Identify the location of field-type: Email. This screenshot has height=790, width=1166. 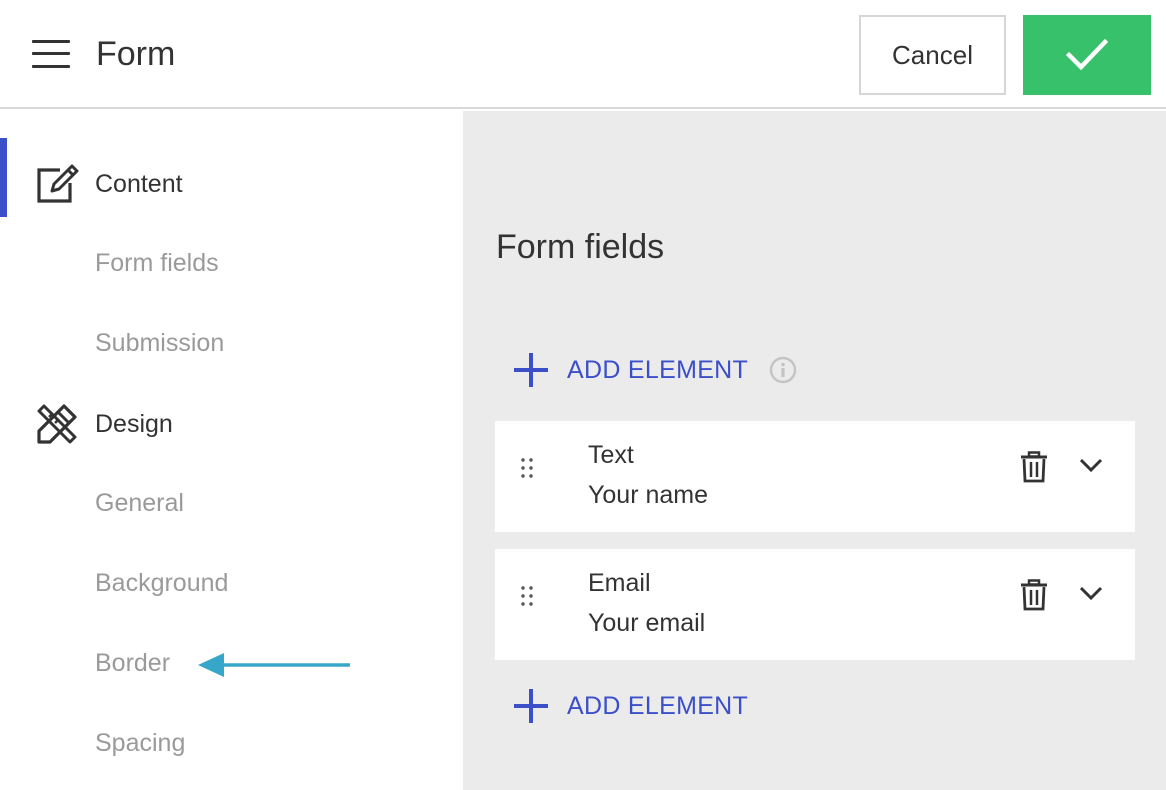
(619, 583).